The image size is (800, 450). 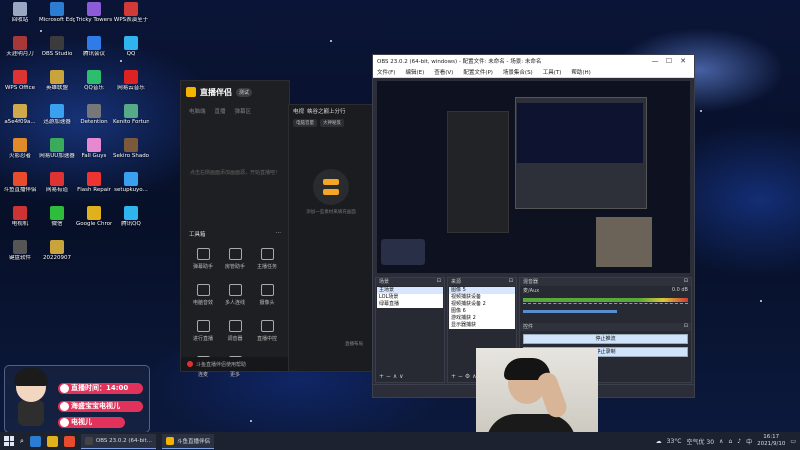 What do you see at coordinates (518, 72) in the screenshot?
I see `obs-menu-item: 场景集合(S)` at bounding box center [518, 72].